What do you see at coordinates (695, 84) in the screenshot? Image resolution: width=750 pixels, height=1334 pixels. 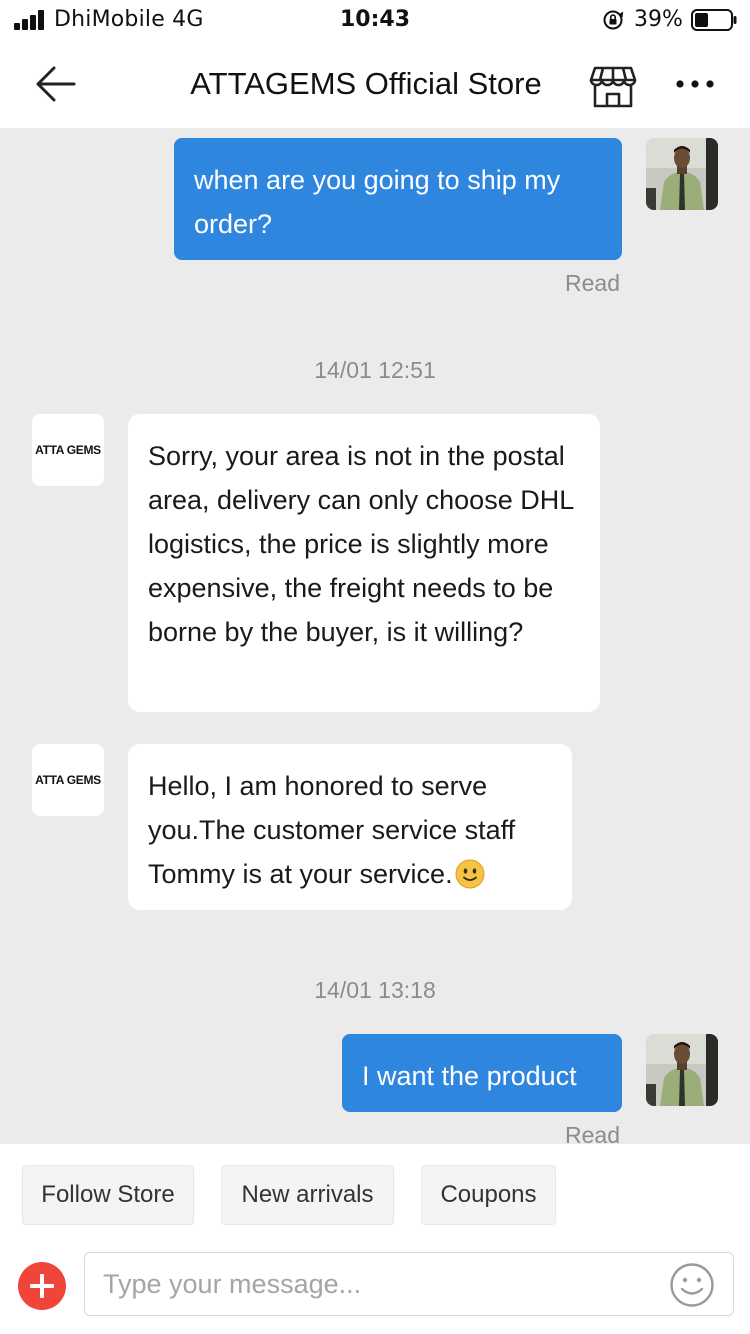 I see `more-dots-icon` at bounding box center [695, 84].